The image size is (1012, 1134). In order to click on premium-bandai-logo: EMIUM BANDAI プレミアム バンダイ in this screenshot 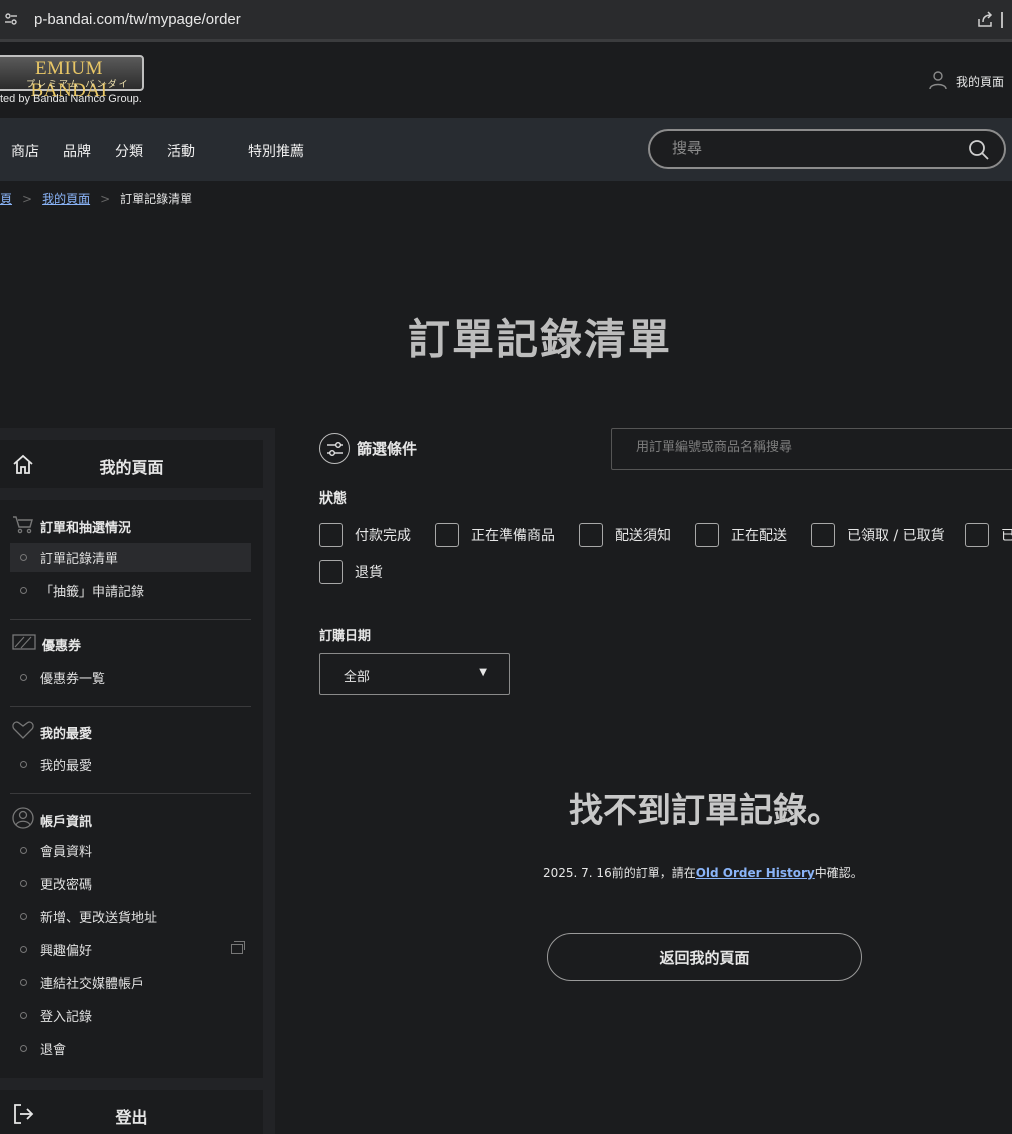, I will do `click(72, 78)`.